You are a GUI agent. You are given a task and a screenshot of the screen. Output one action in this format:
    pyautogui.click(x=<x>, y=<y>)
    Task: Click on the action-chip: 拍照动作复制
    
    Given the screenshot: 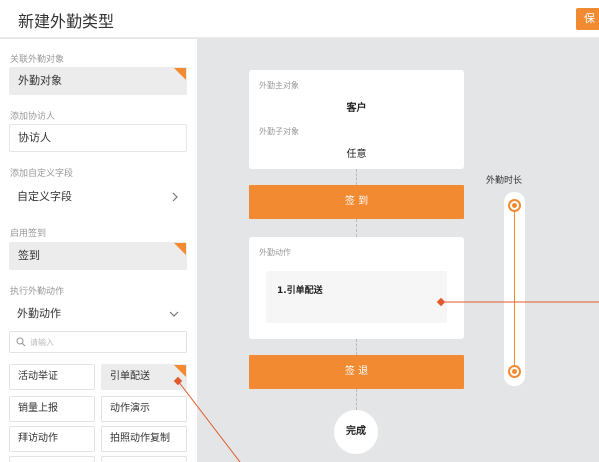 What is the action you would take?
    pyautogui.click(x=144, y=439)
    